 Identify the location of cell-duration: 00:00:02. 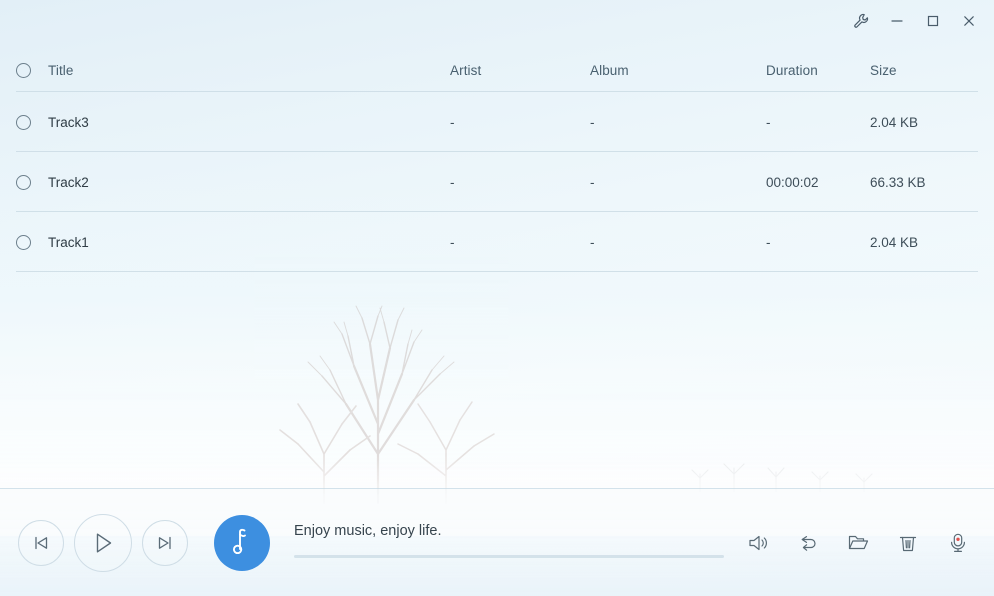
(792, 182).